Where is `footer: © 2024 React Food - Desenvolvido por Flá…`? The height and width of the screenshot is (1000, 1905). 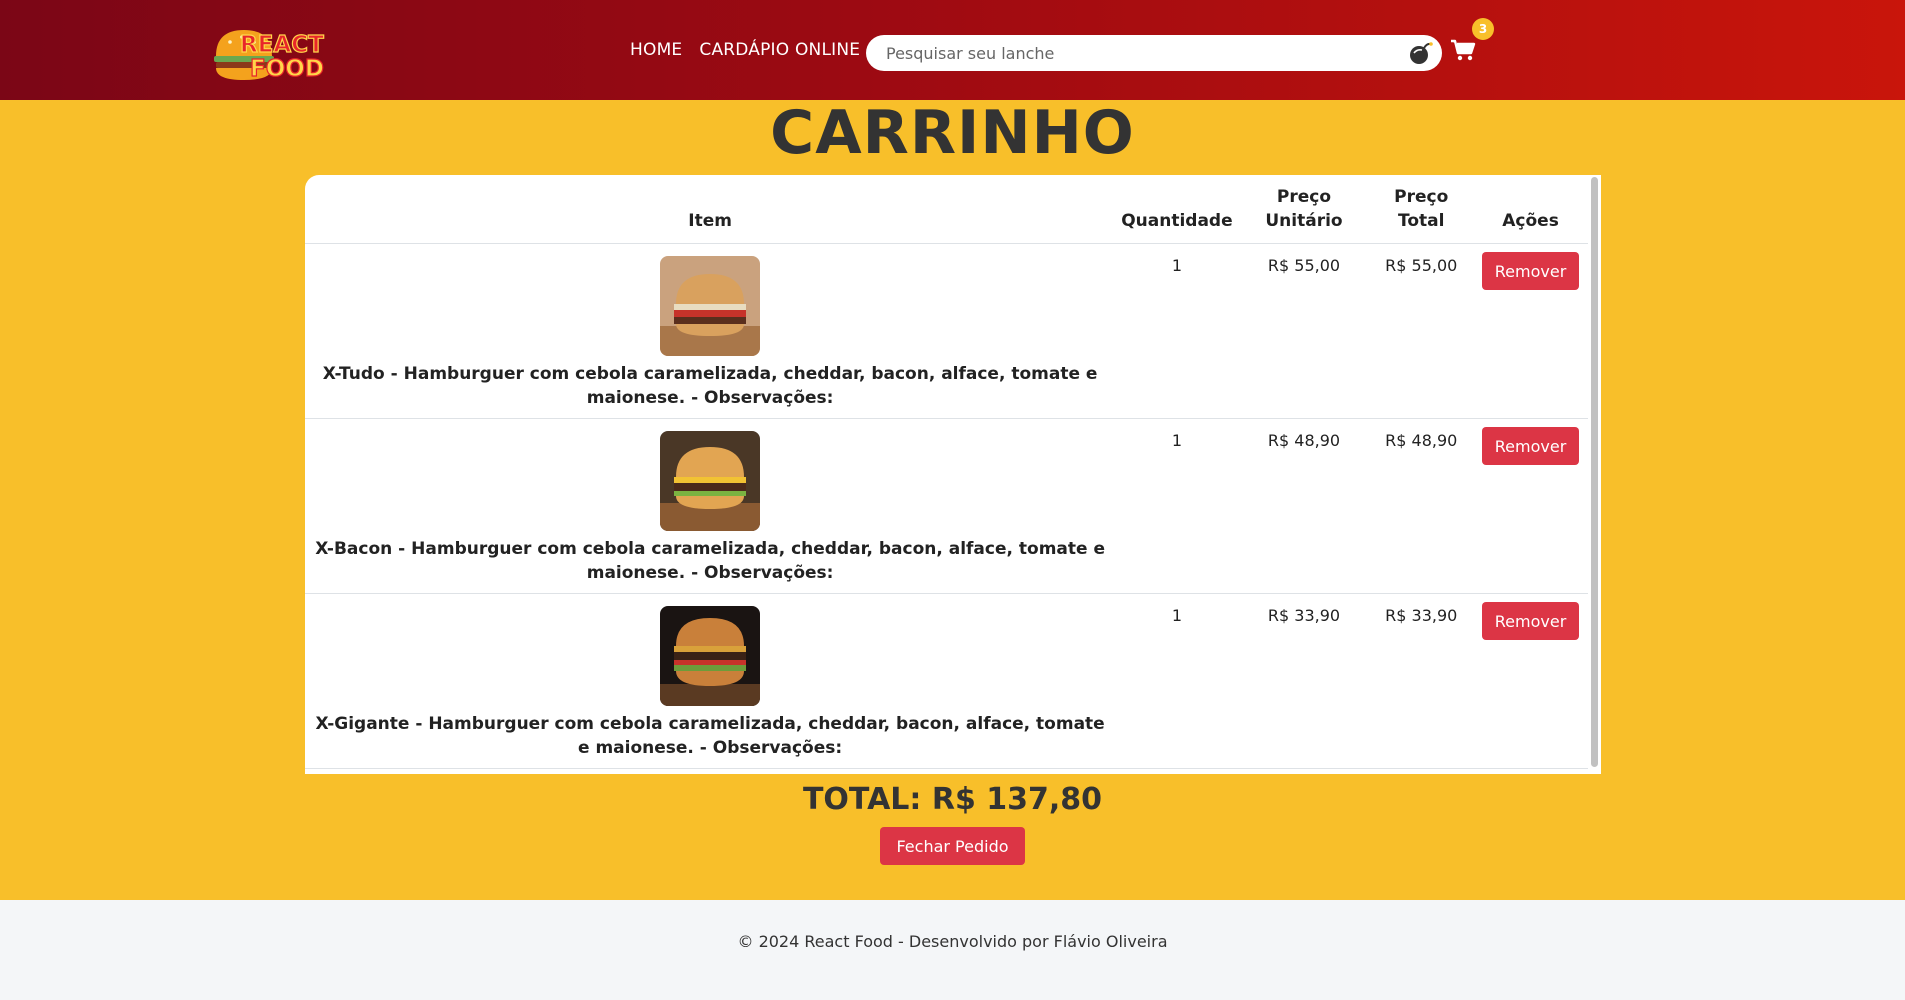
footer: © 2024 React Food - Desenvolvido por Flá… is located at coordinates (952, 950).